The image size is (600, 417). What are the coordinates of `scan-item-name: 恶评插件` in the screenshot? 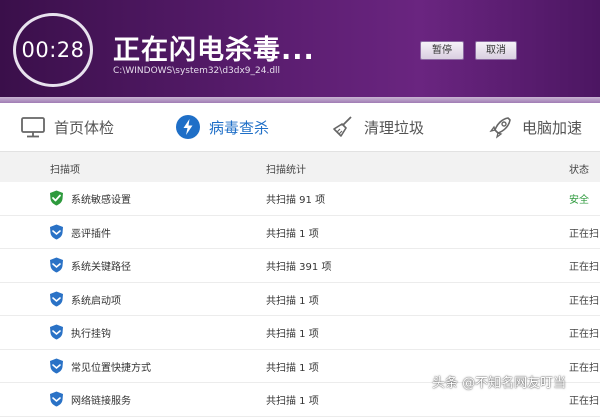 It's located at (91, 234).